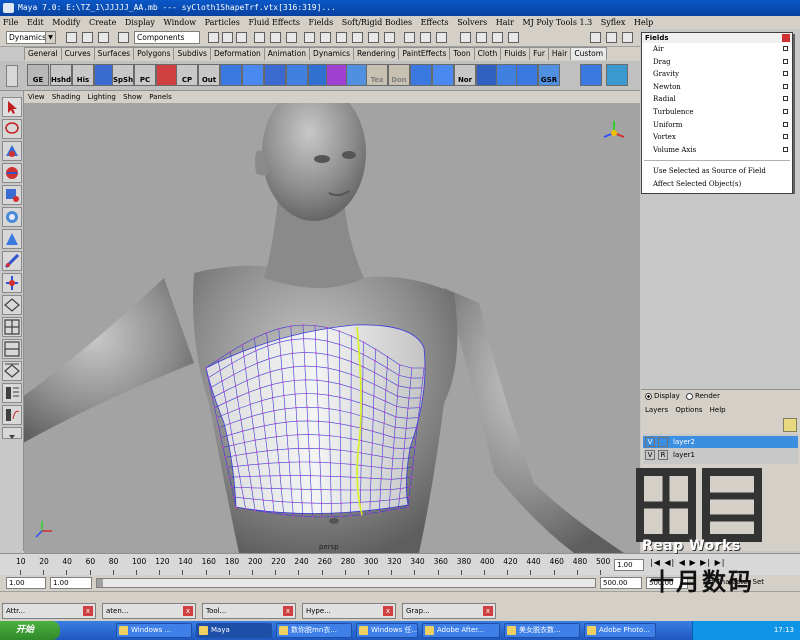 This screenshot has width=800, height=640. Describe the element at coordinates (472, 22) in the screenshot. I see `menu-solvers: Solvers` at that location.